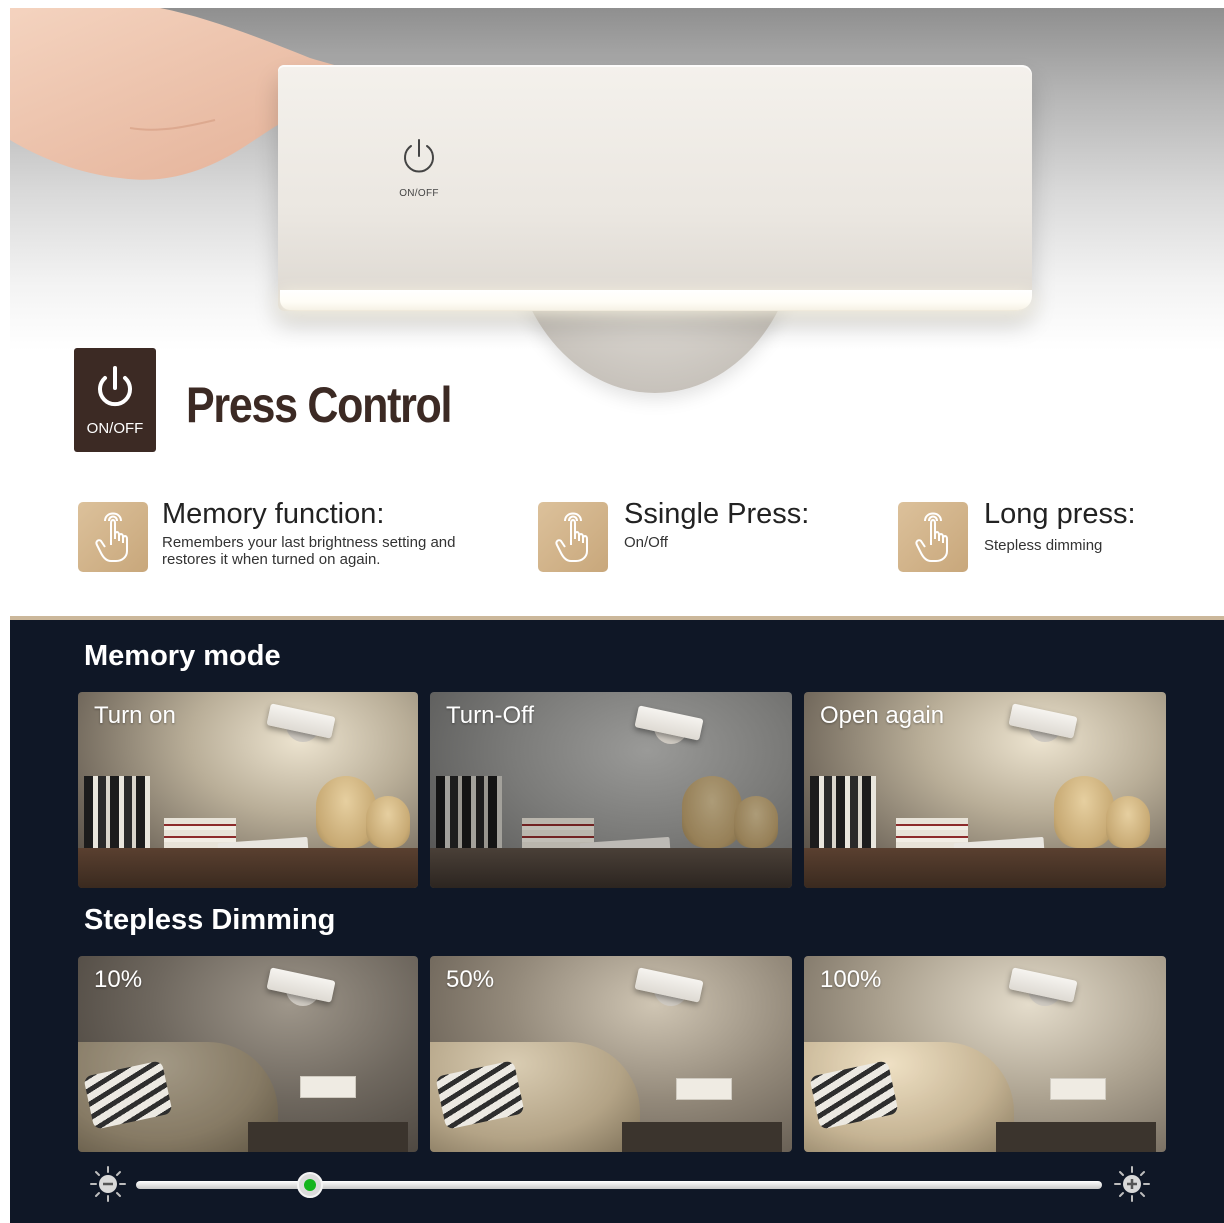 The image size is (1224, 1223). Describe the element at coordinates (851, 979) in the screenshot. I see `photo-label: 100%` at that location.